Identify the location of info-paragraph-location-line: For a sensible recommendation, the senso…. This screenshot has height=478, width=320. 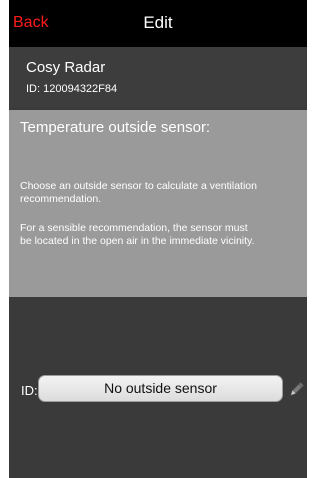
(134, 228).